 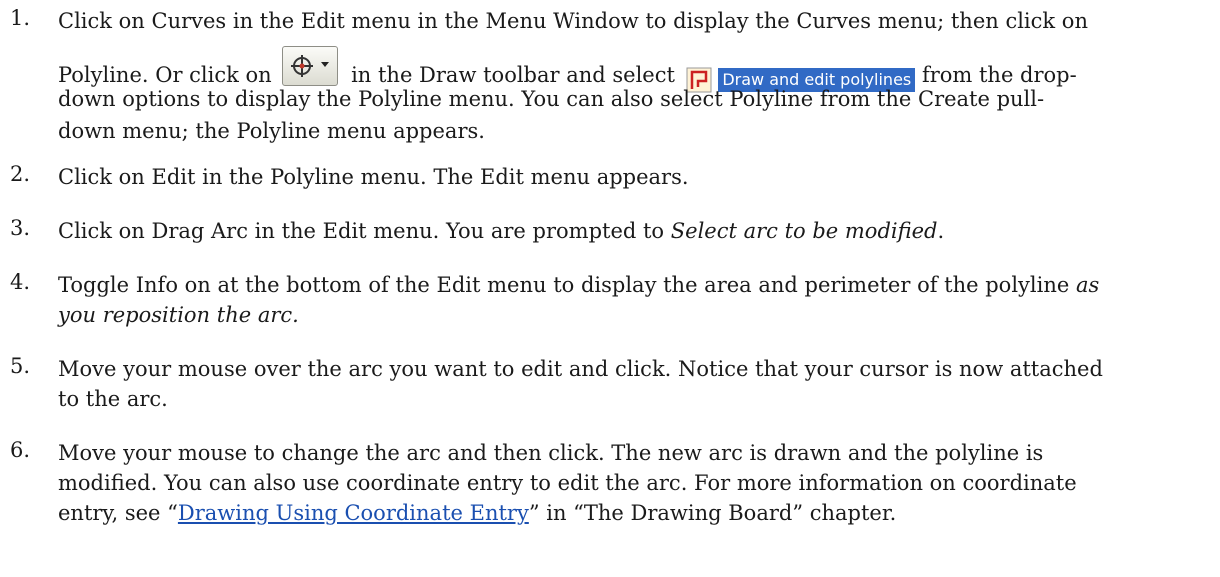 What do you see at coordinates (118, 513) in the screenshot?
I see `step-line: entry, see “` at bounding box center [118, 513].